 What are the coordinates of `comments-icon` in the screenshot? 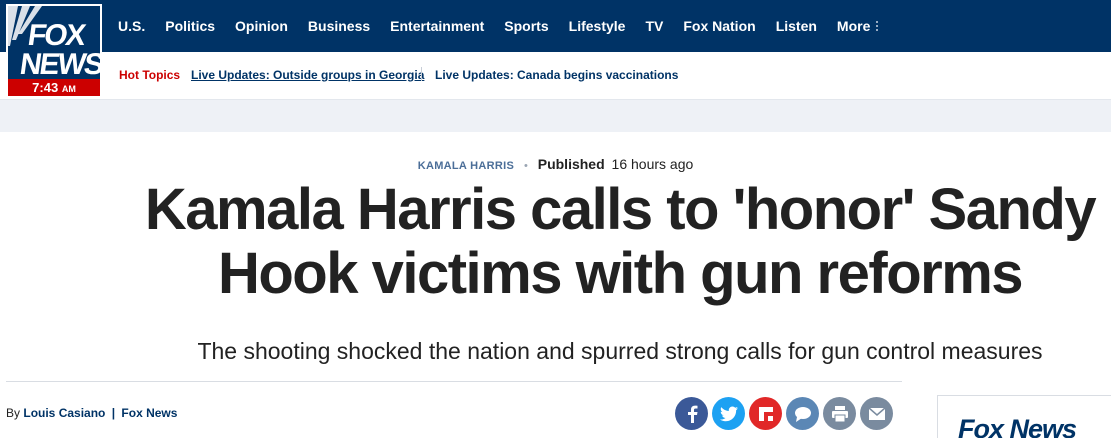 It's located at (802, 414).